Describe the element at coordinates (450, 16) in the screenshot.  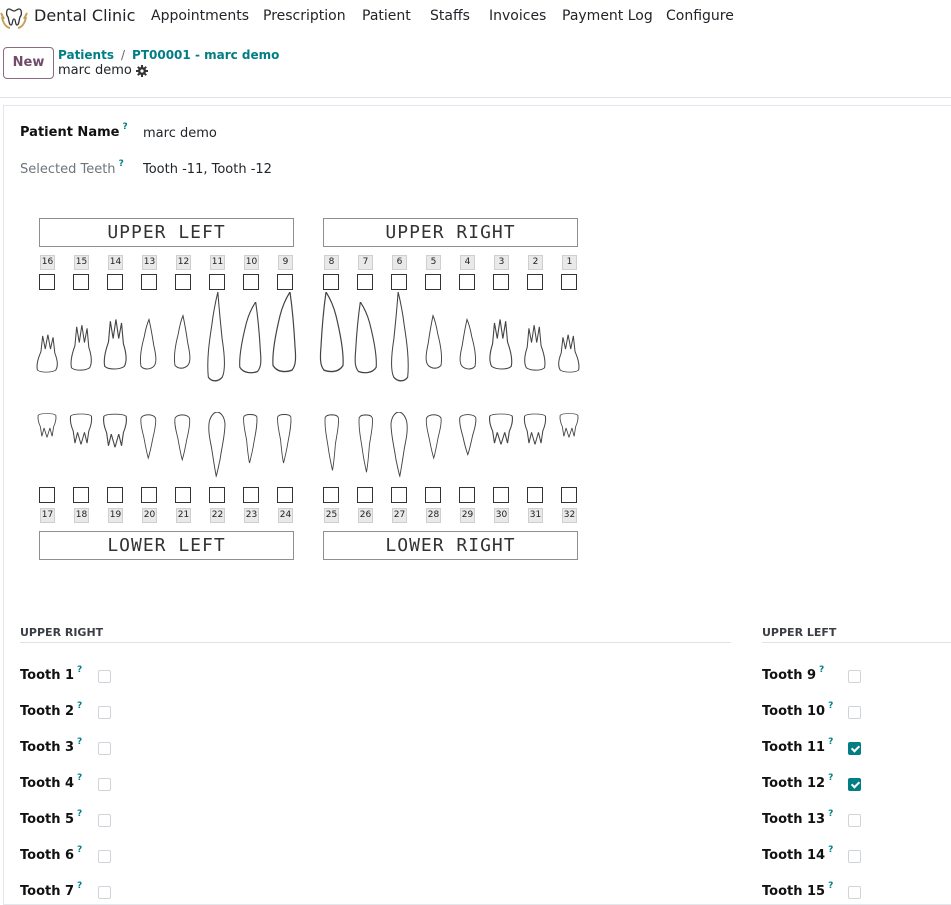
I see `menu-staffs: Staffs` at that location.